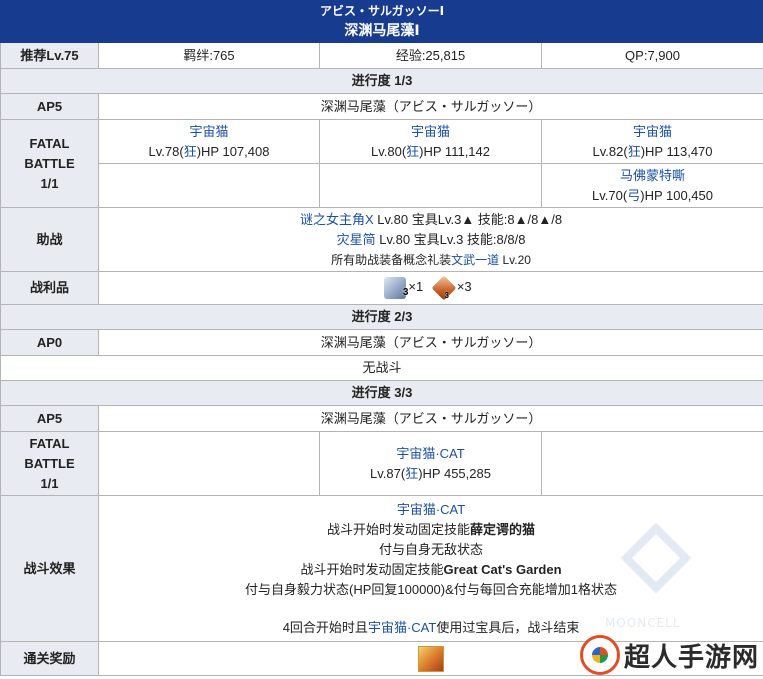 Image resolution: width=763 pixels, height=679 pixels. What do you see at coordinates (49, 239) in the screenshot?
I see `support-label: 助战` at bounding box center [49, 239].